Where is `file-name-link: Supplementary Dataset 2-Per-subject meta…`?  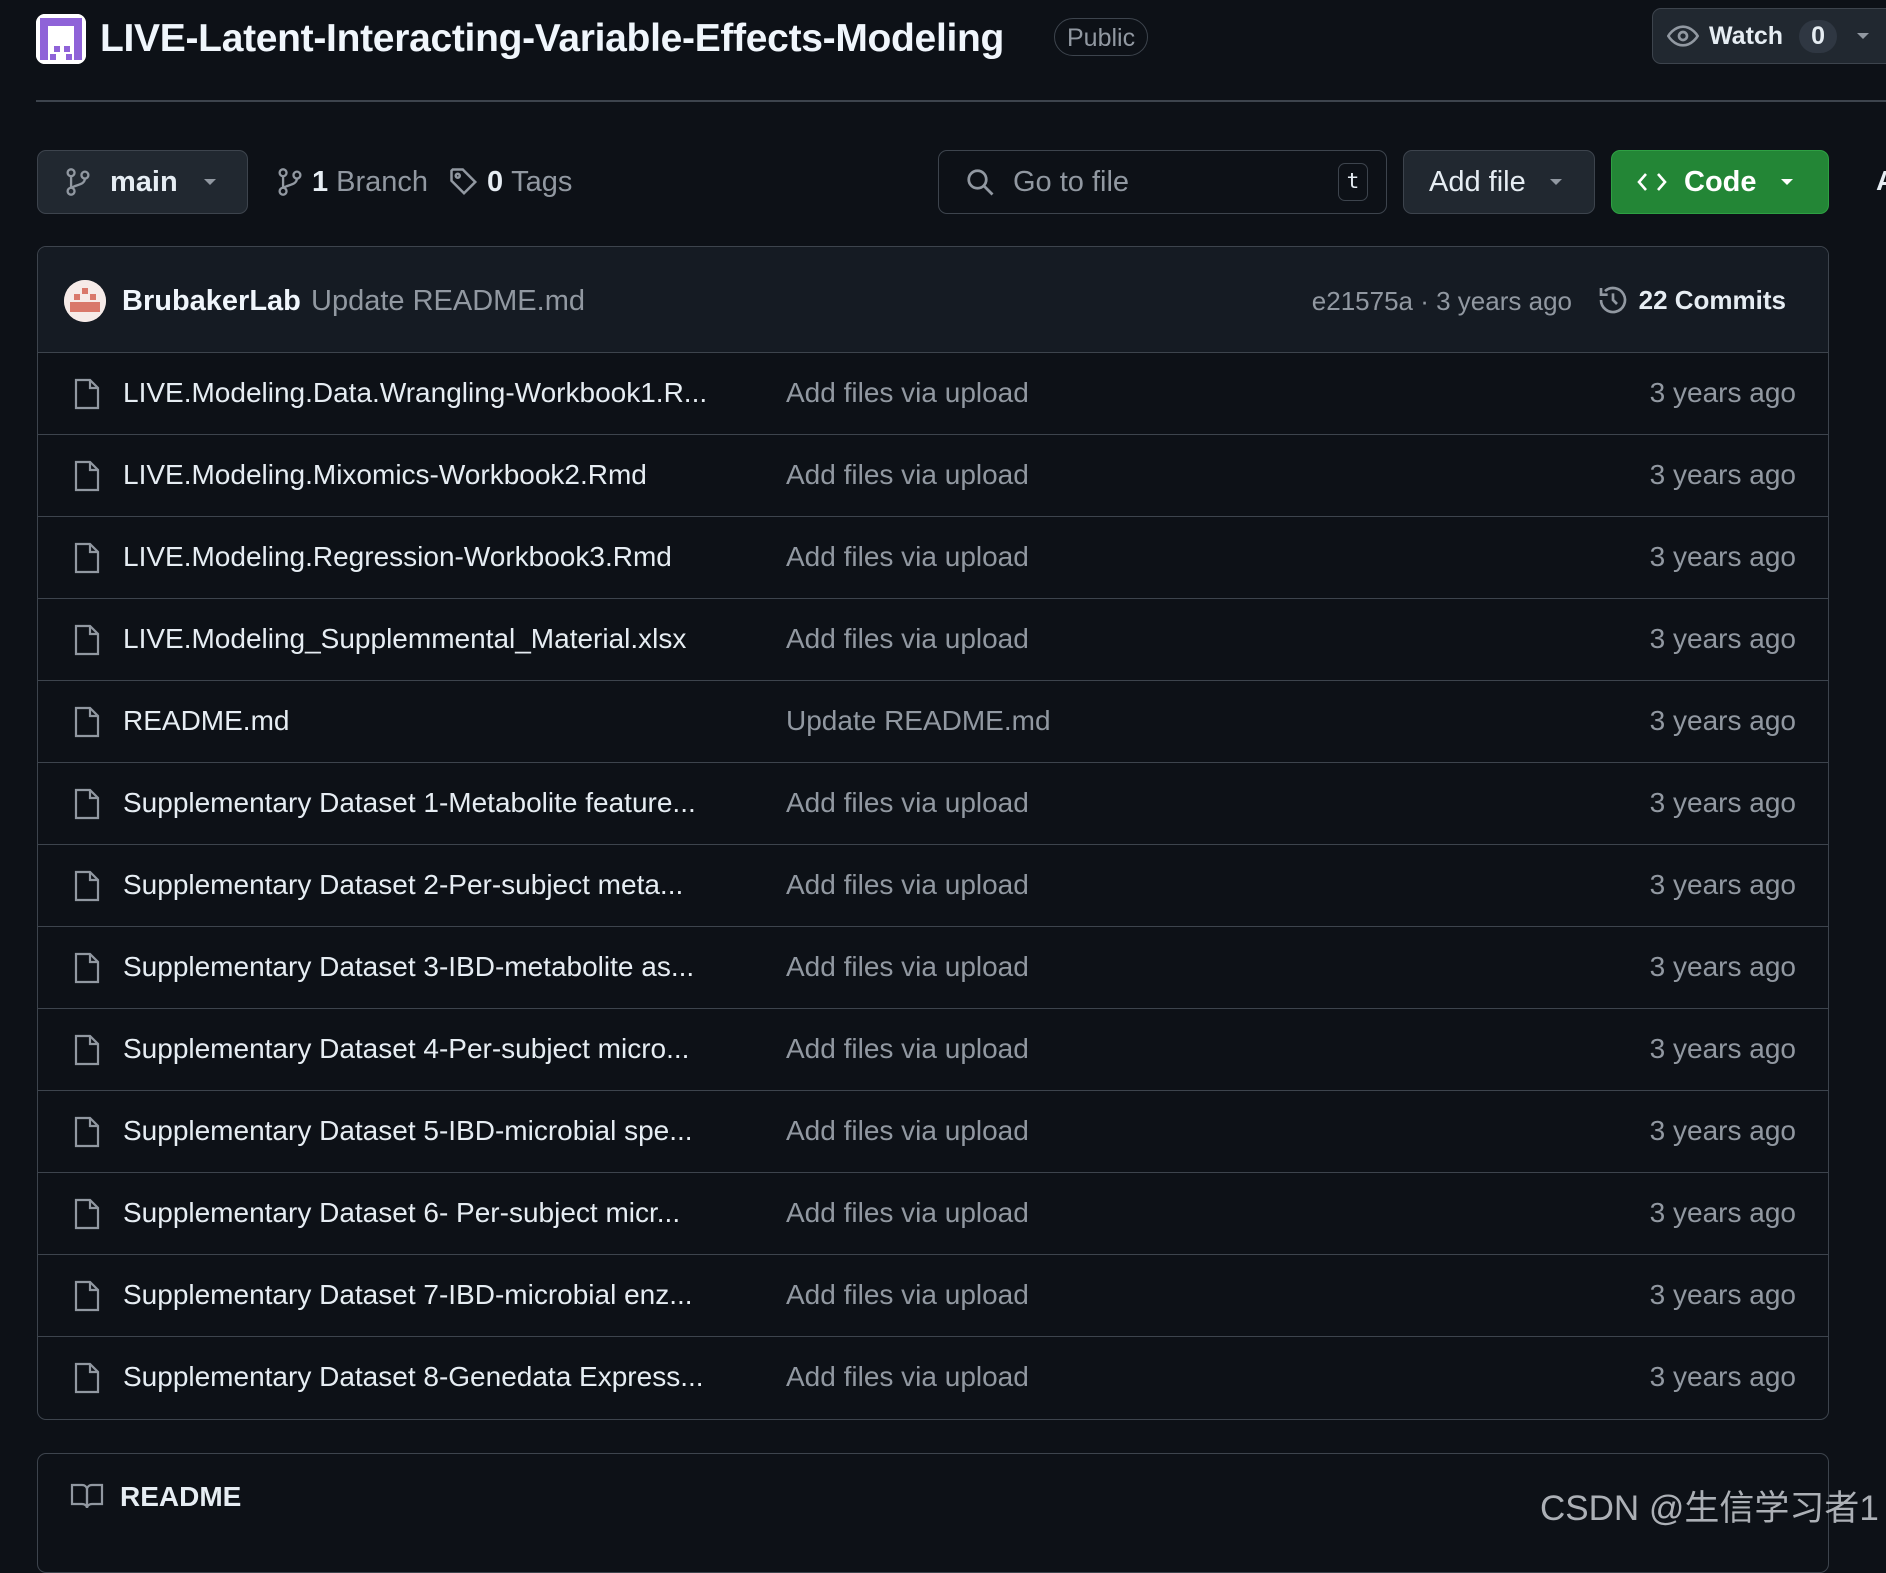 file-name-link: Supplementary Dataset 2-Per-subject meta… is located at coordinates (403, 885).